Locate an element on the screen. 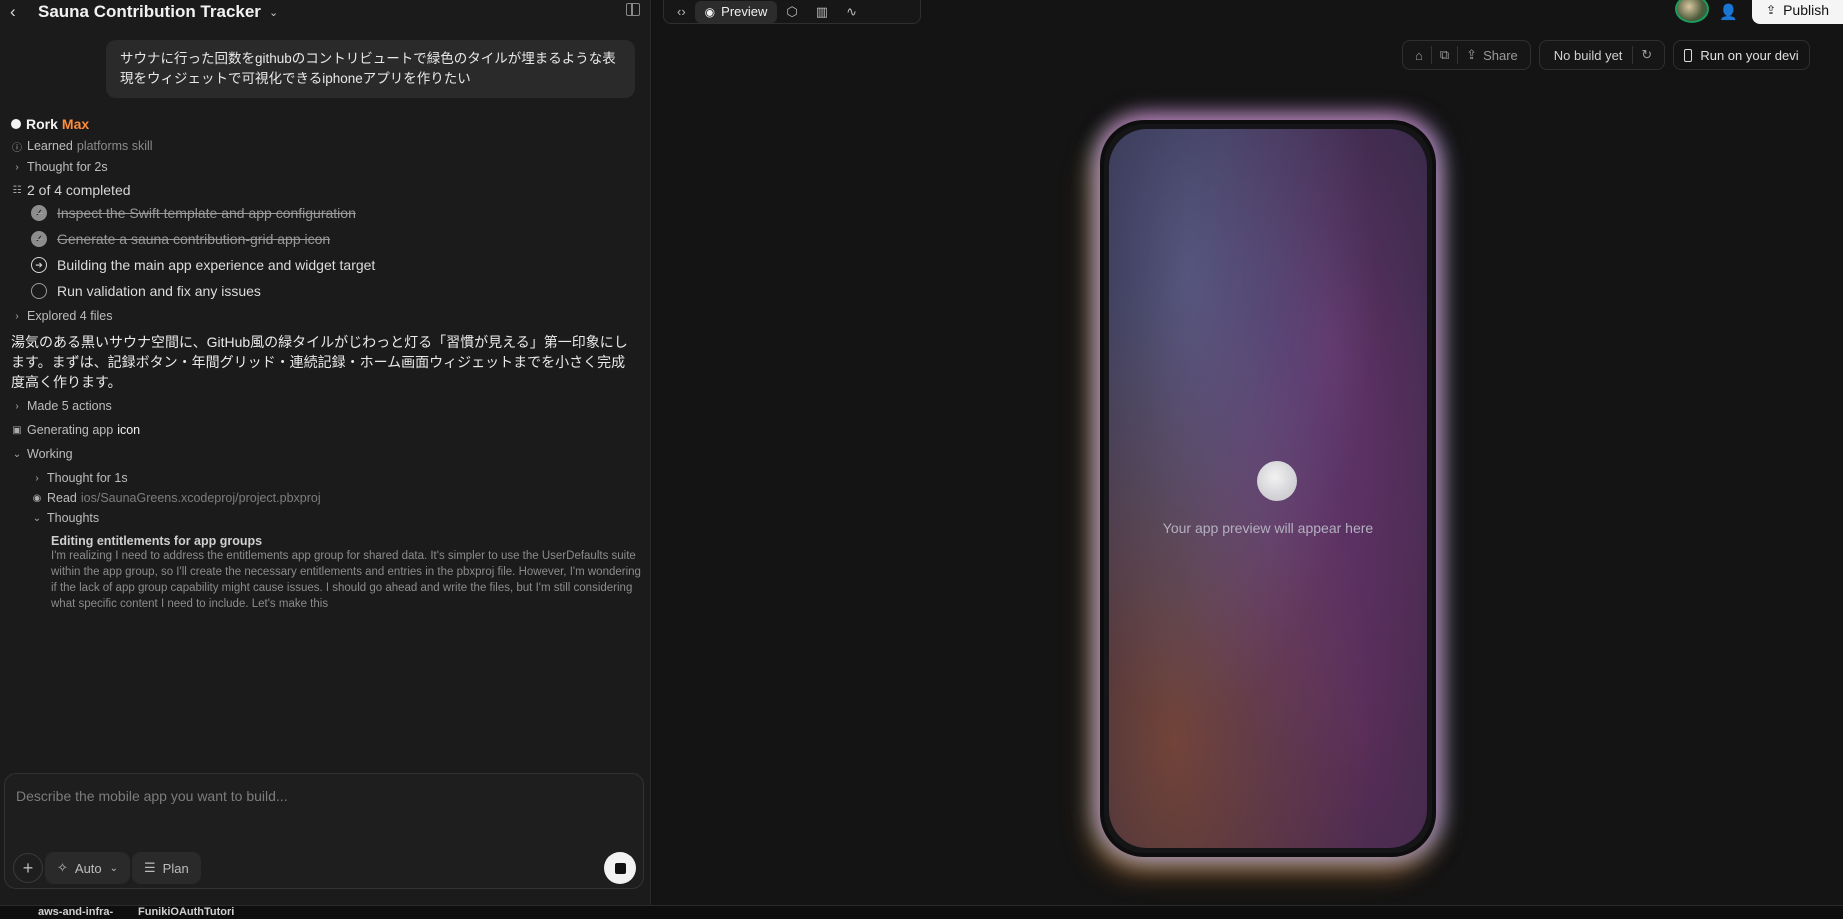 Image resolution: width=1843 pixels, height=919 pixels. explored-files-label: Explored 4 files is located at coordinates (70, 316).